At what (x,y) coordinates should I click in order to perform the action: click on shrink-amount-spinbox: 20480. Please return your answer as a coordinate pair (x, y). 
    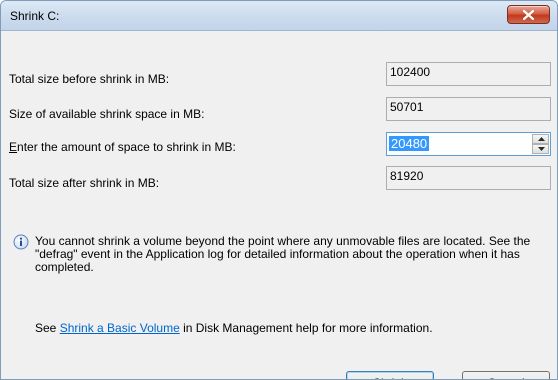
    Looking at the image, I should click on (468, 144).